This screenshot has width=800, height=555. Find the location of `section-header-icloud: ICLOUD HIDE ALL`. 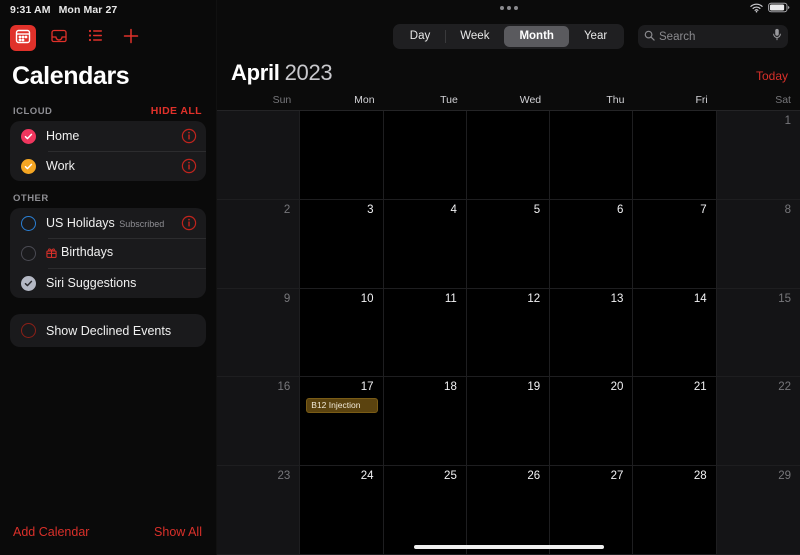

section-header-icloud: ICLOUD HIDE ALL is located at coordinates (108, 107).